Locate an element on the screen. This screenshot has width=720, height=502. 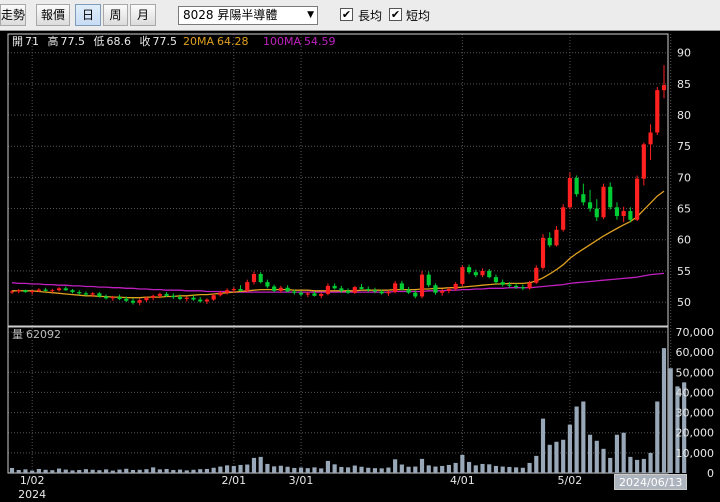
tab-monthly: 月 is located at coordinates (143, 15).